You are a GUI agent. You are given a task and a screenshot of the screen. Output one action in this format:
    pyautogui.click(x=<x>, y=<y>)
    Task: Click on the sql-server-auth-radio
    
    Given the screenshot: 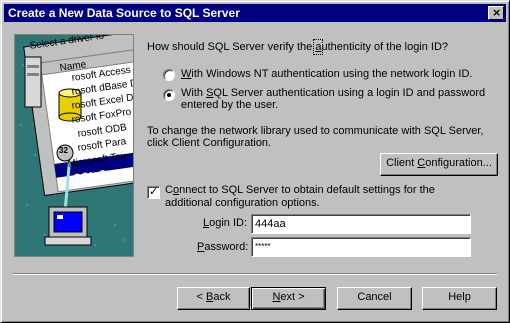 What is the action you would take?
    pyautogui.click(x=169, y=95)
    